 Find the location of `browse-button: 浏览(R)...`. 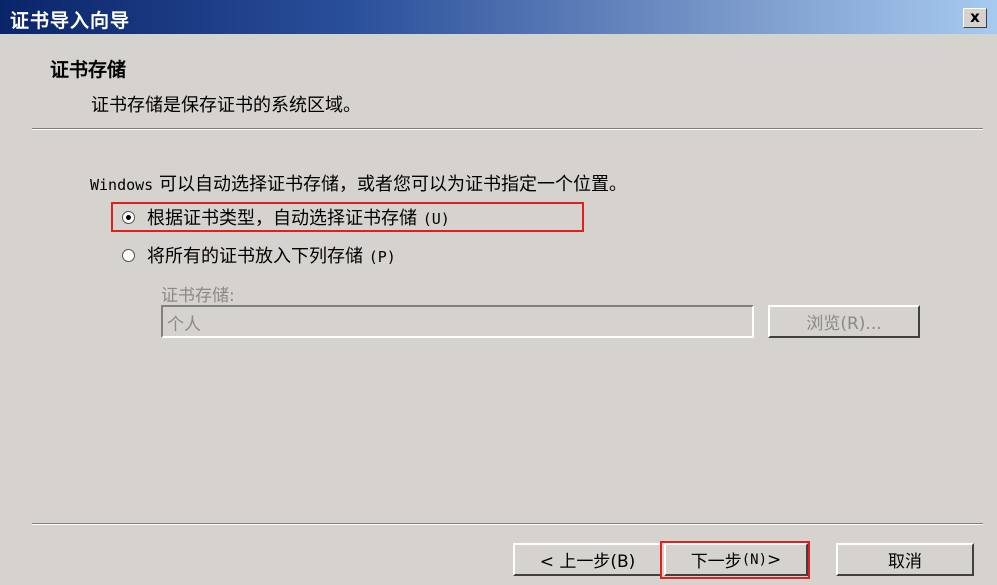

browse-button: 浏览(R)... is located at coordinates (844, 321).